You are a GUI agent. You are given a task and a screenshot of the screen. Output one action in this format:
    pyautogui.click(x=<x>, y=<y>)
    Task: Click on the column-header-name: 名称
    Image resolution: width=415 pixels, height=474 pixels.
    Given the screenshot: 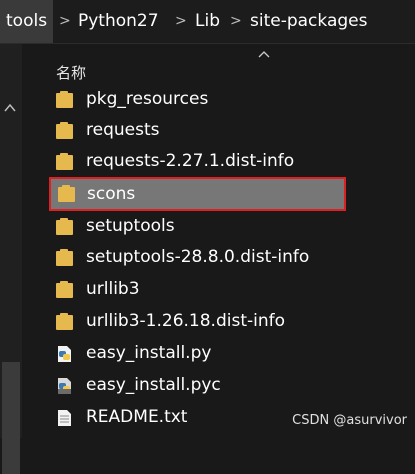 What is the action you would take?
    pyautogui.click(x=71, y=72)
    